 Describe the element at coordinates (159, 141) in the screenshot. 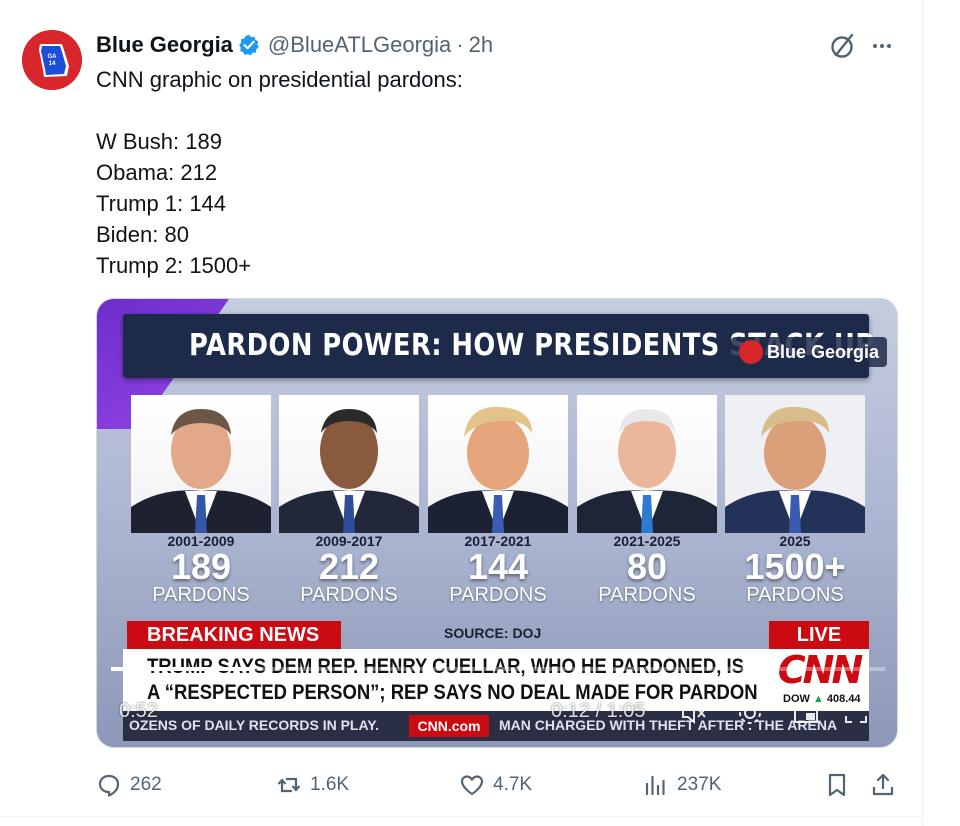

I see `tweet-line: W Bush: 189` at that location.